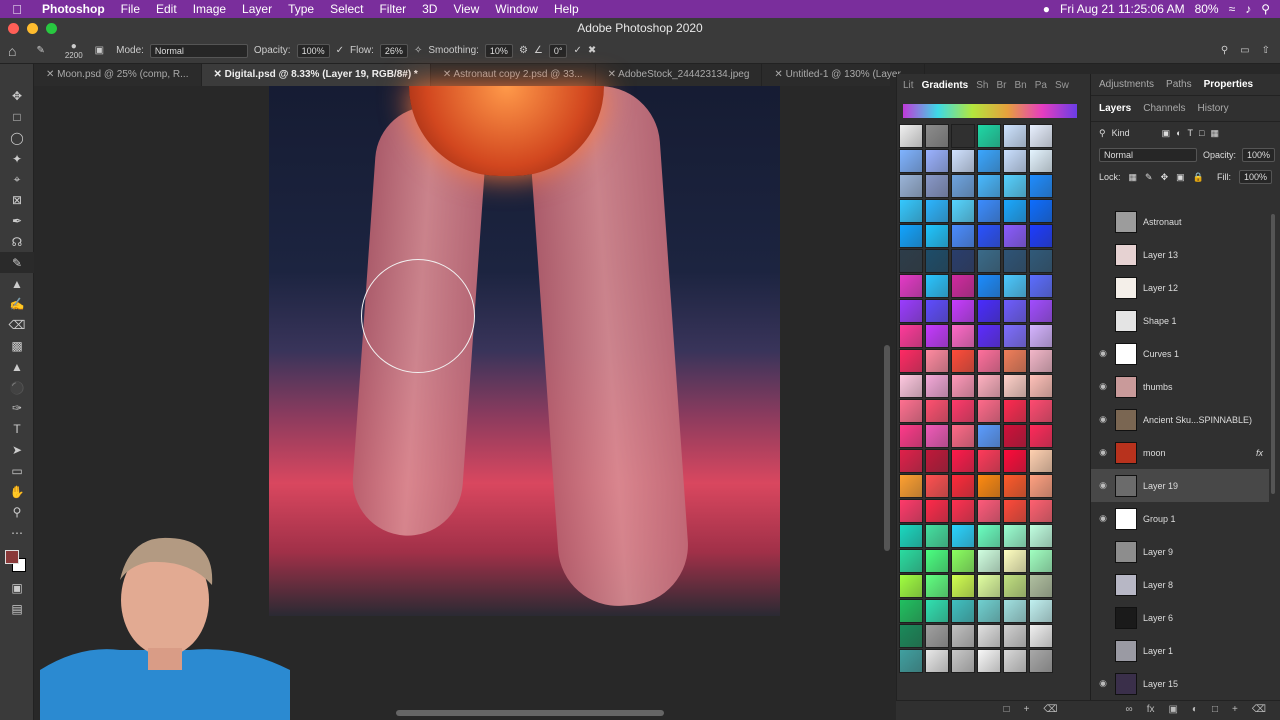 Image resolution: width=1280 pixels, height=720 pixels. Describe the element at coordinates (17, 366) in the screenshot. I see `blur-tool-icon: ▲` at that location.